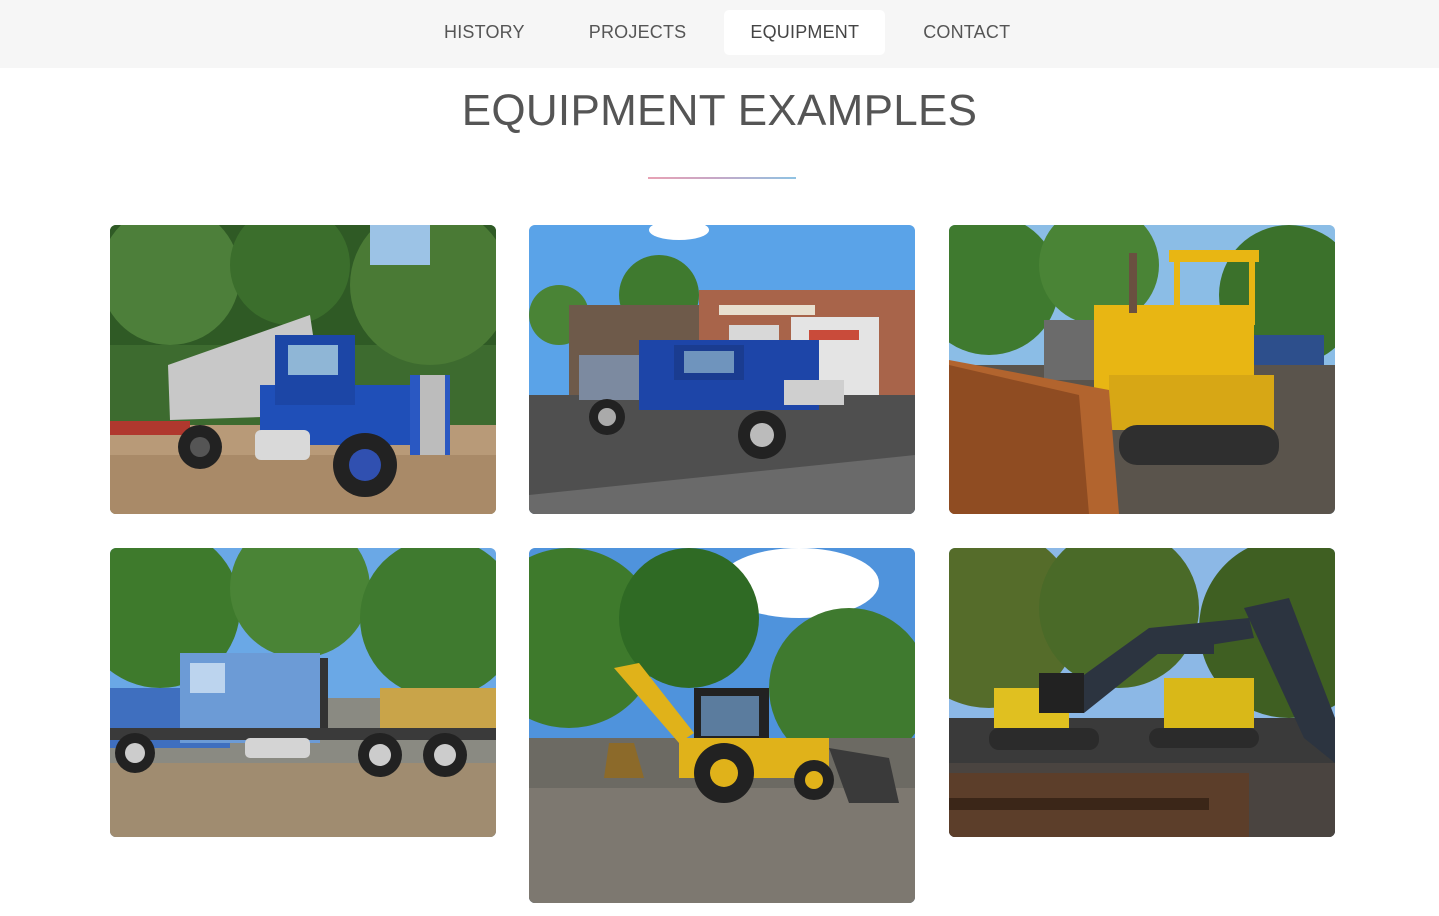 The width and height of the screenshot is (1439, 916). I want to click on photo-backhoe-loader, so click(722, 725).